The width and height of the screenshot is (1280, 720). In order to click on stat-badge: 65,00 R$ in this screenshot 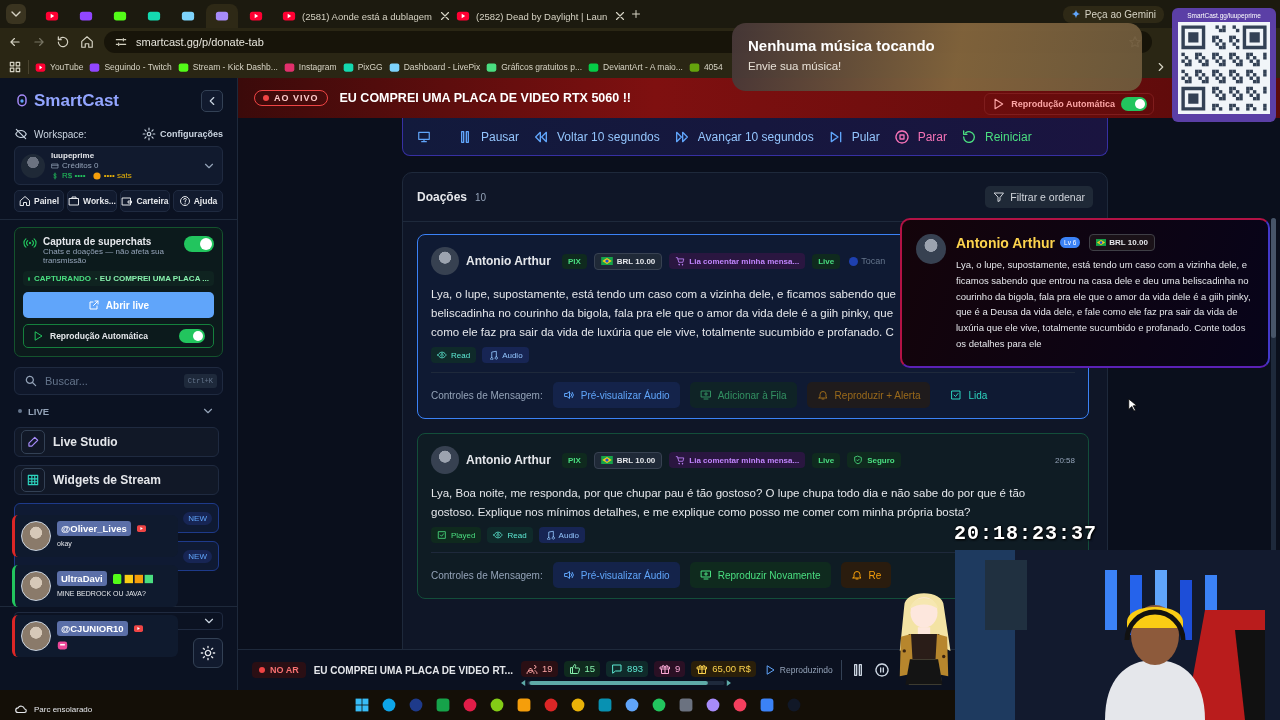, I will do `click(723, 668)`.